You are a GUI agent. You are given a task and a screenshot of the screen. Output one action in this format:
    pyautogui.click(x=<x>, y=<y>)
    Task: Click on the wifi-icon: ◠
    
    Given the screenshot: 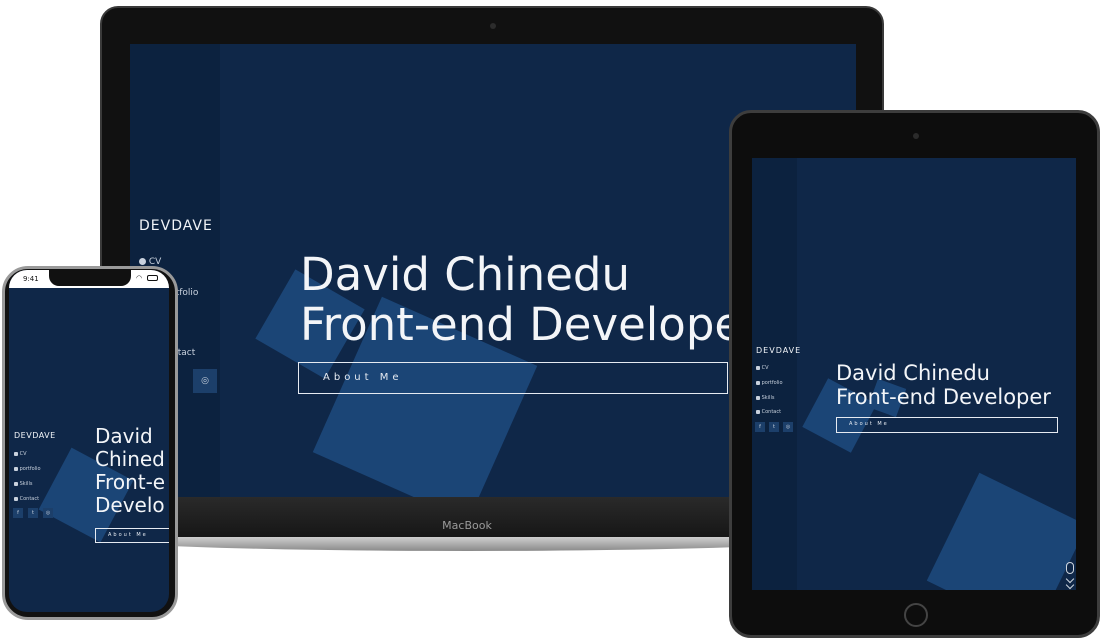 What is the action you would take?
    pyautogui.click(x=139, y=278)
    